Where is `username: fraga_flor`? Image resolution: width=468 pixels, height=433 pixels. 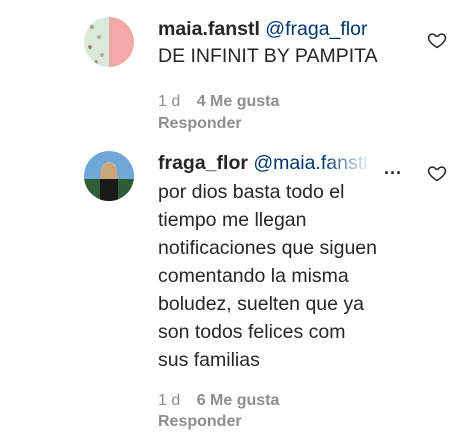 username: fraga_flor is located at coordinates (203, 163).